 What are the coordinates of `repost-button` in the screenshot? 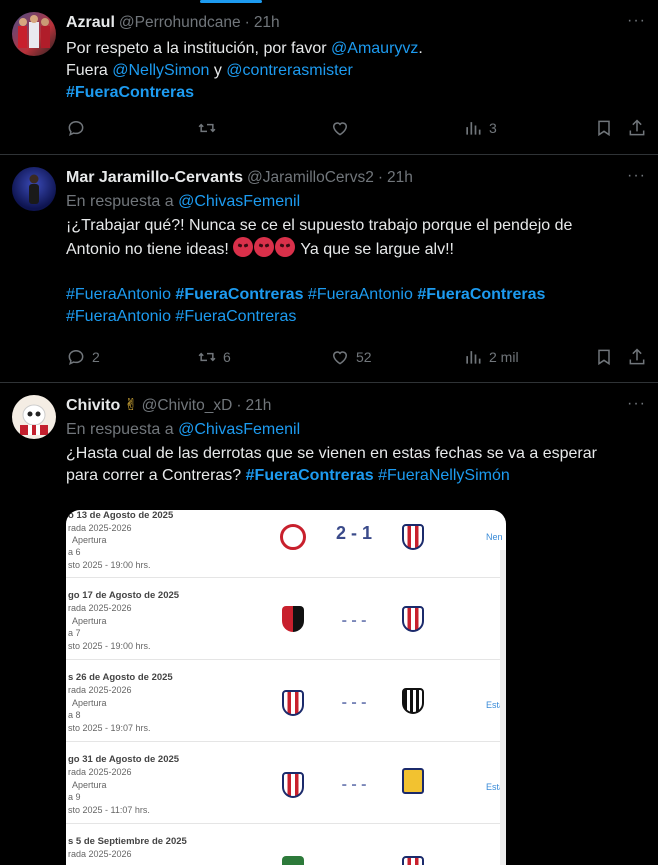 It's located at (207, 128).